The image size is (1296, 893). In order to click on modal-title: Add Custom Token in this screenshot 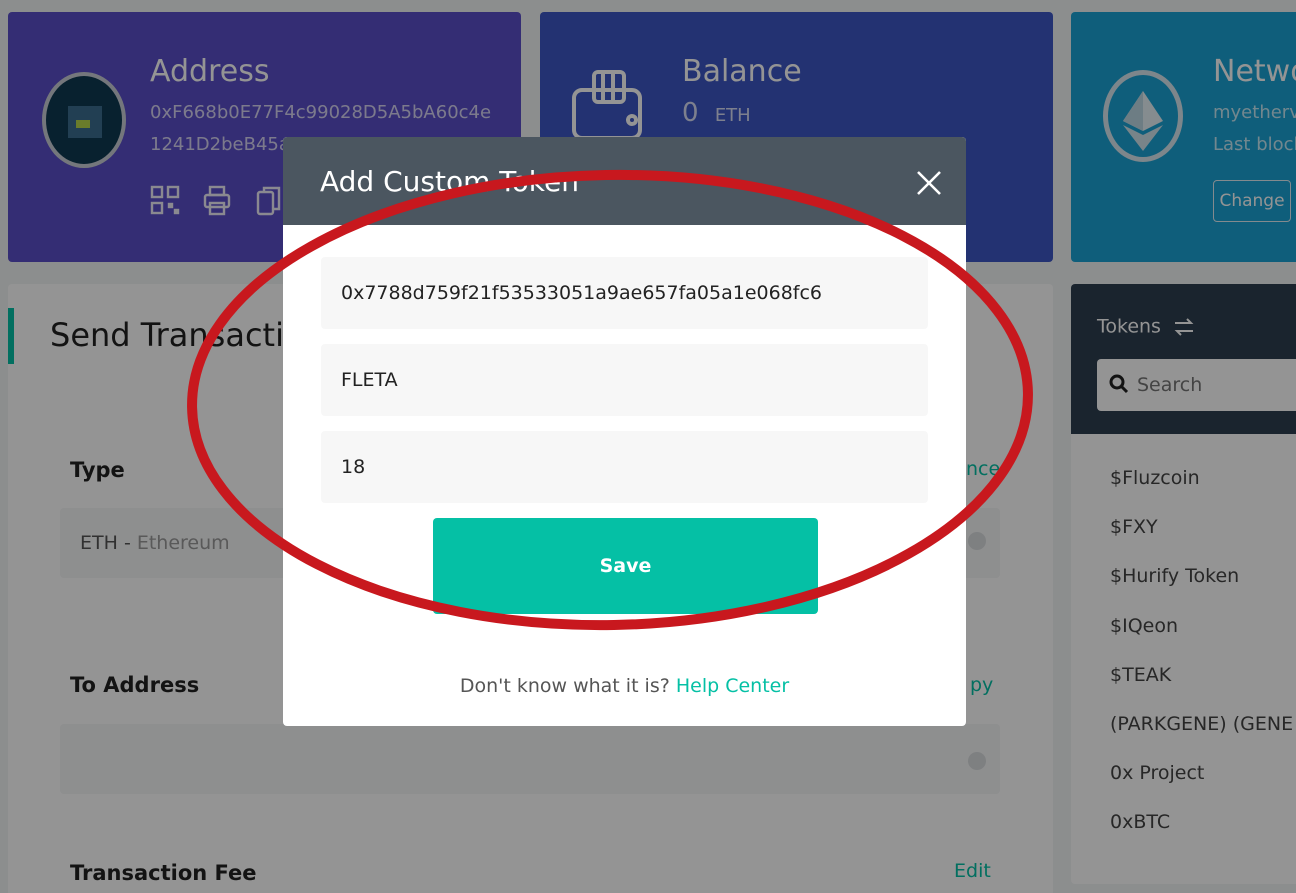, I will do `click(449, 181)`.